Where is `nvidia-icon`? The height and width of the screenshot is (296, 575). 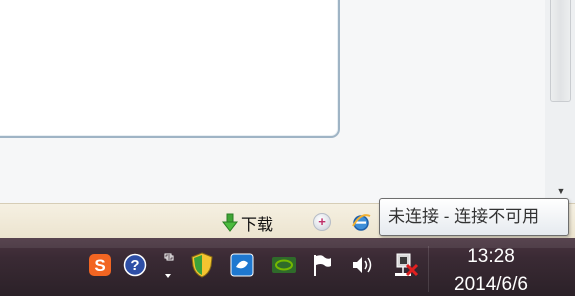
nvidia-icon is located at coordinates (284, 265).